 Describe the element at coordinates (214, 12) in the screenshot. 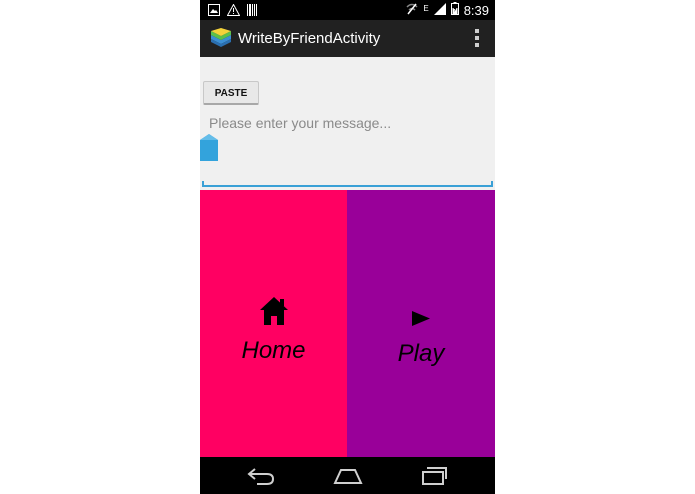

I see `picture-icon` at that location.